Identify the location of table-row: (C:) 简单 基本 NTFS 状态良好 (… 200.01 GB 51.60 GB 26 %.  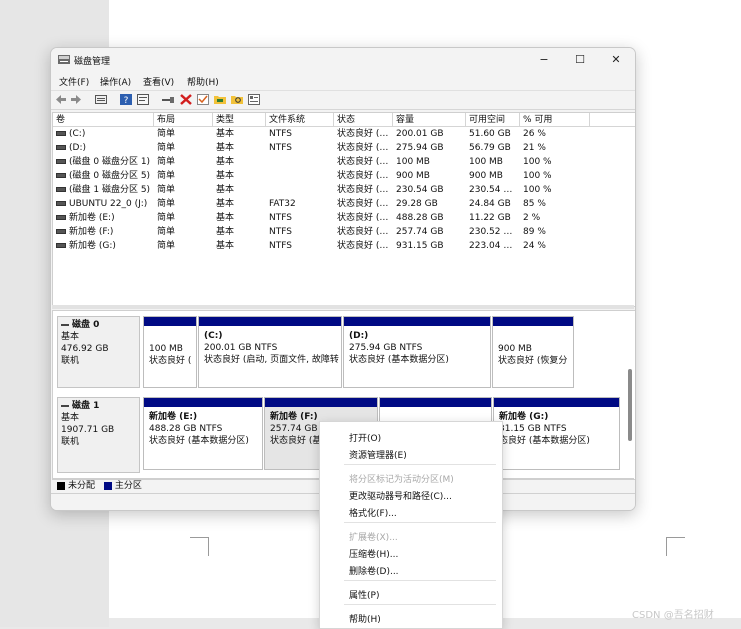
(344, 134).